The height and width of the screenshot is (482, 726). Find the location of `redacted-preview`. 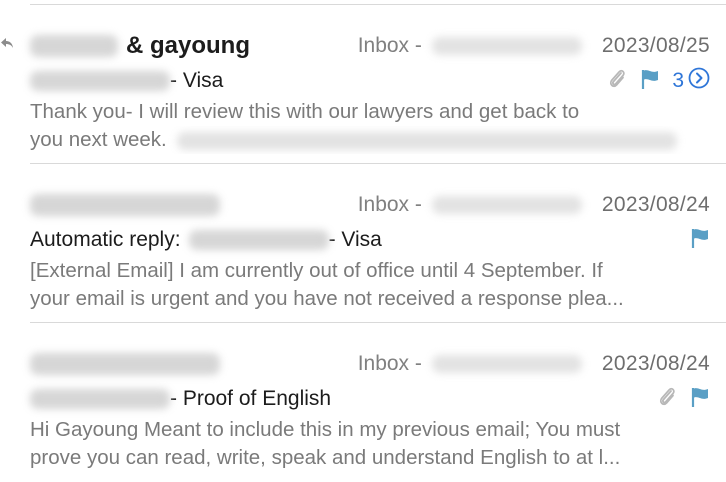

redacted-preview is located at coordinates (426, 140).